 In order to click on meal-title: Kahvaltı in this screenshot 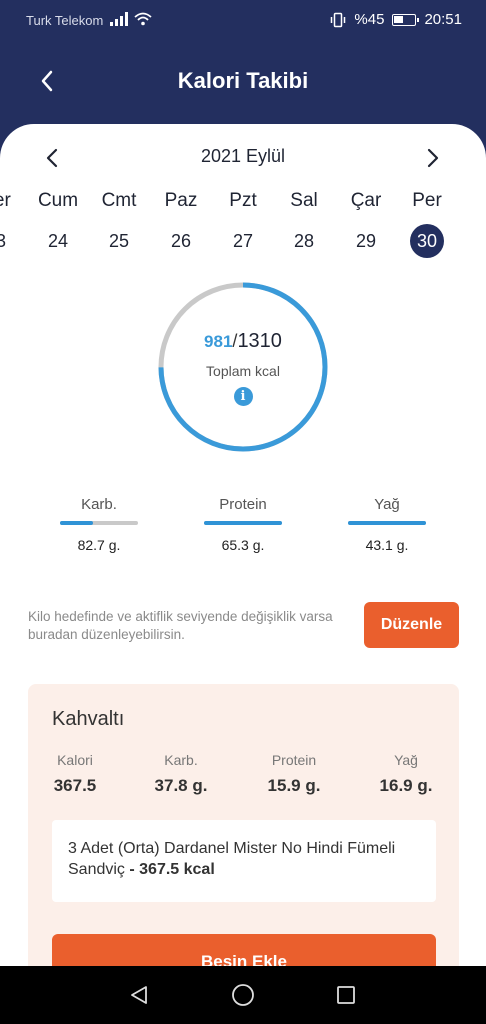, I will do `click(88, 719)`.